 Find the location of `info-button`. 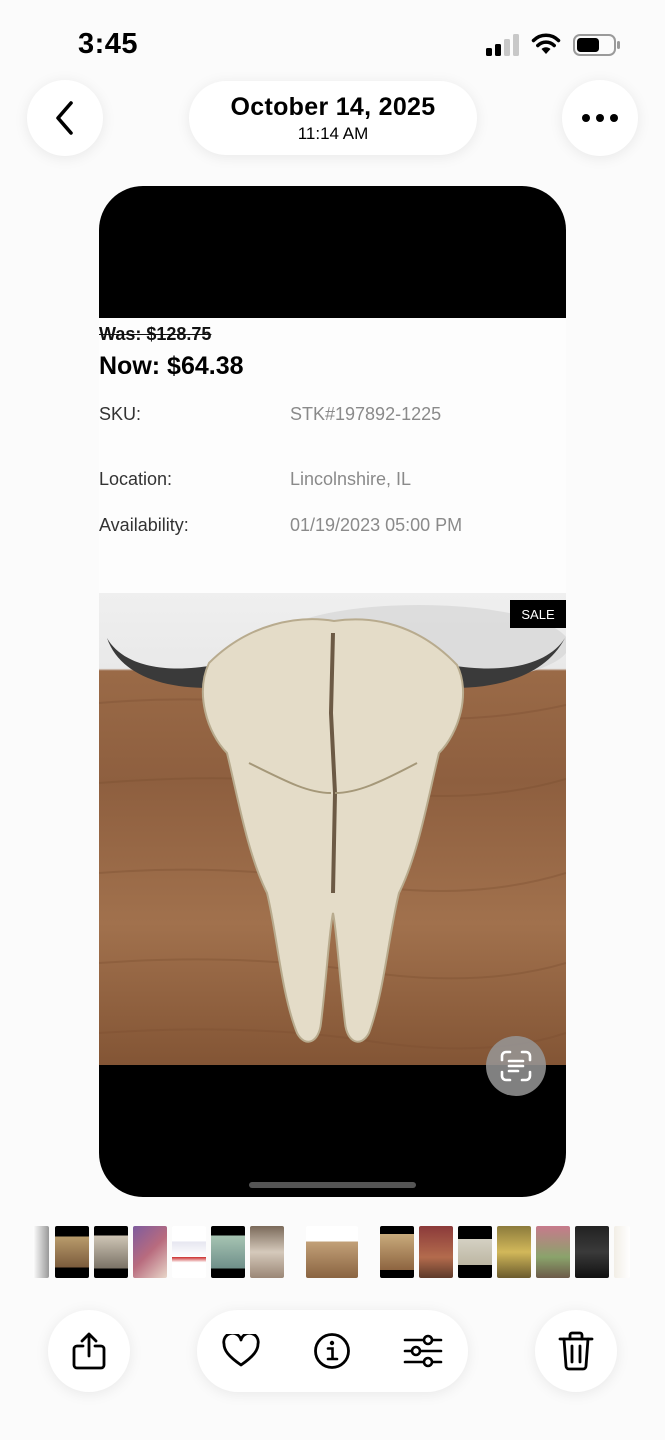

info-button is located at coordinates (332, 1351).